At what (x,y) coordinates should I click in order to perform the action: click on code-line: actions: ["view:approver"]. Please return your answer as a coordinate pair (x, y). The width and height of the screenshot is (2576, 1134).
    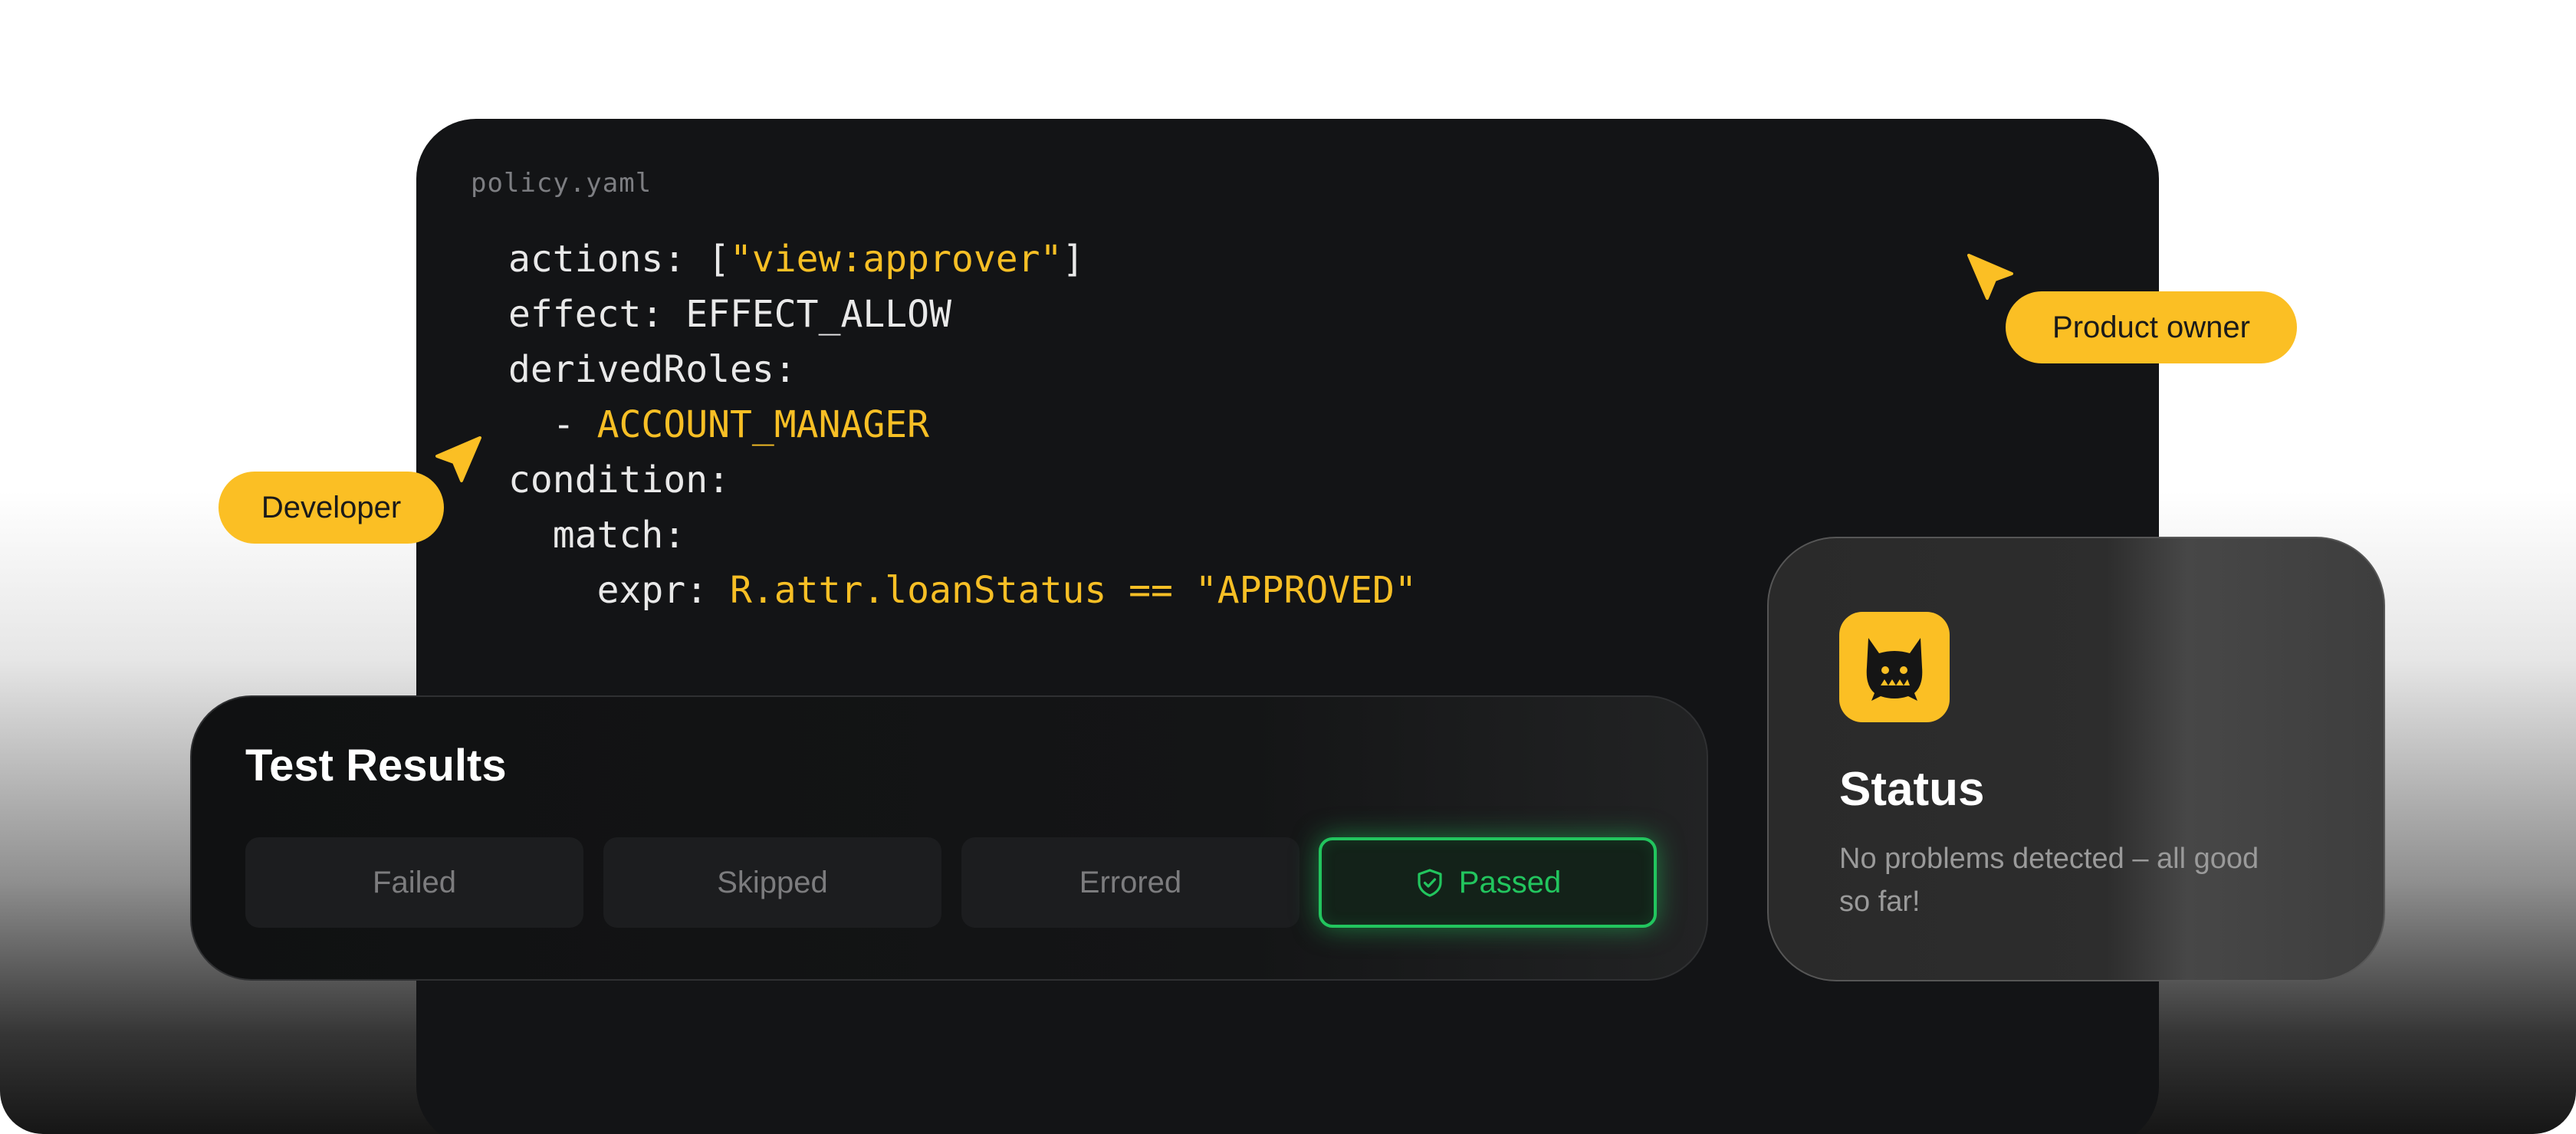
    Looking at the image, I should click on (963, 259).